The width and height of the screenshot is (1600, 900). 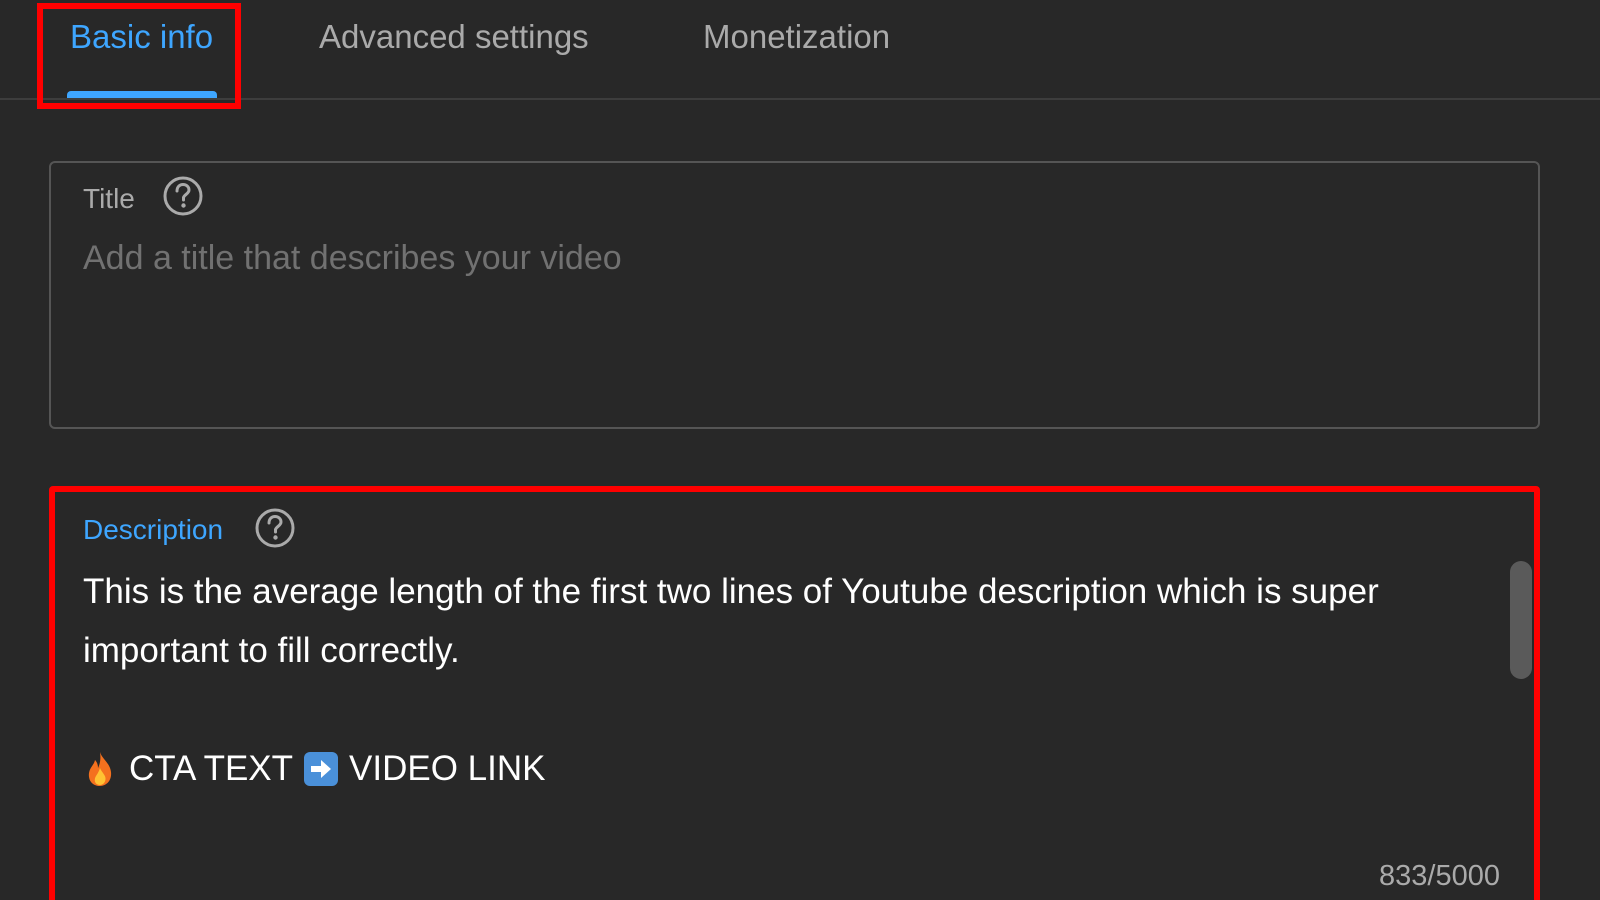 I want to click on tab-basic-info: Basic info, so click(x=141, y=37).